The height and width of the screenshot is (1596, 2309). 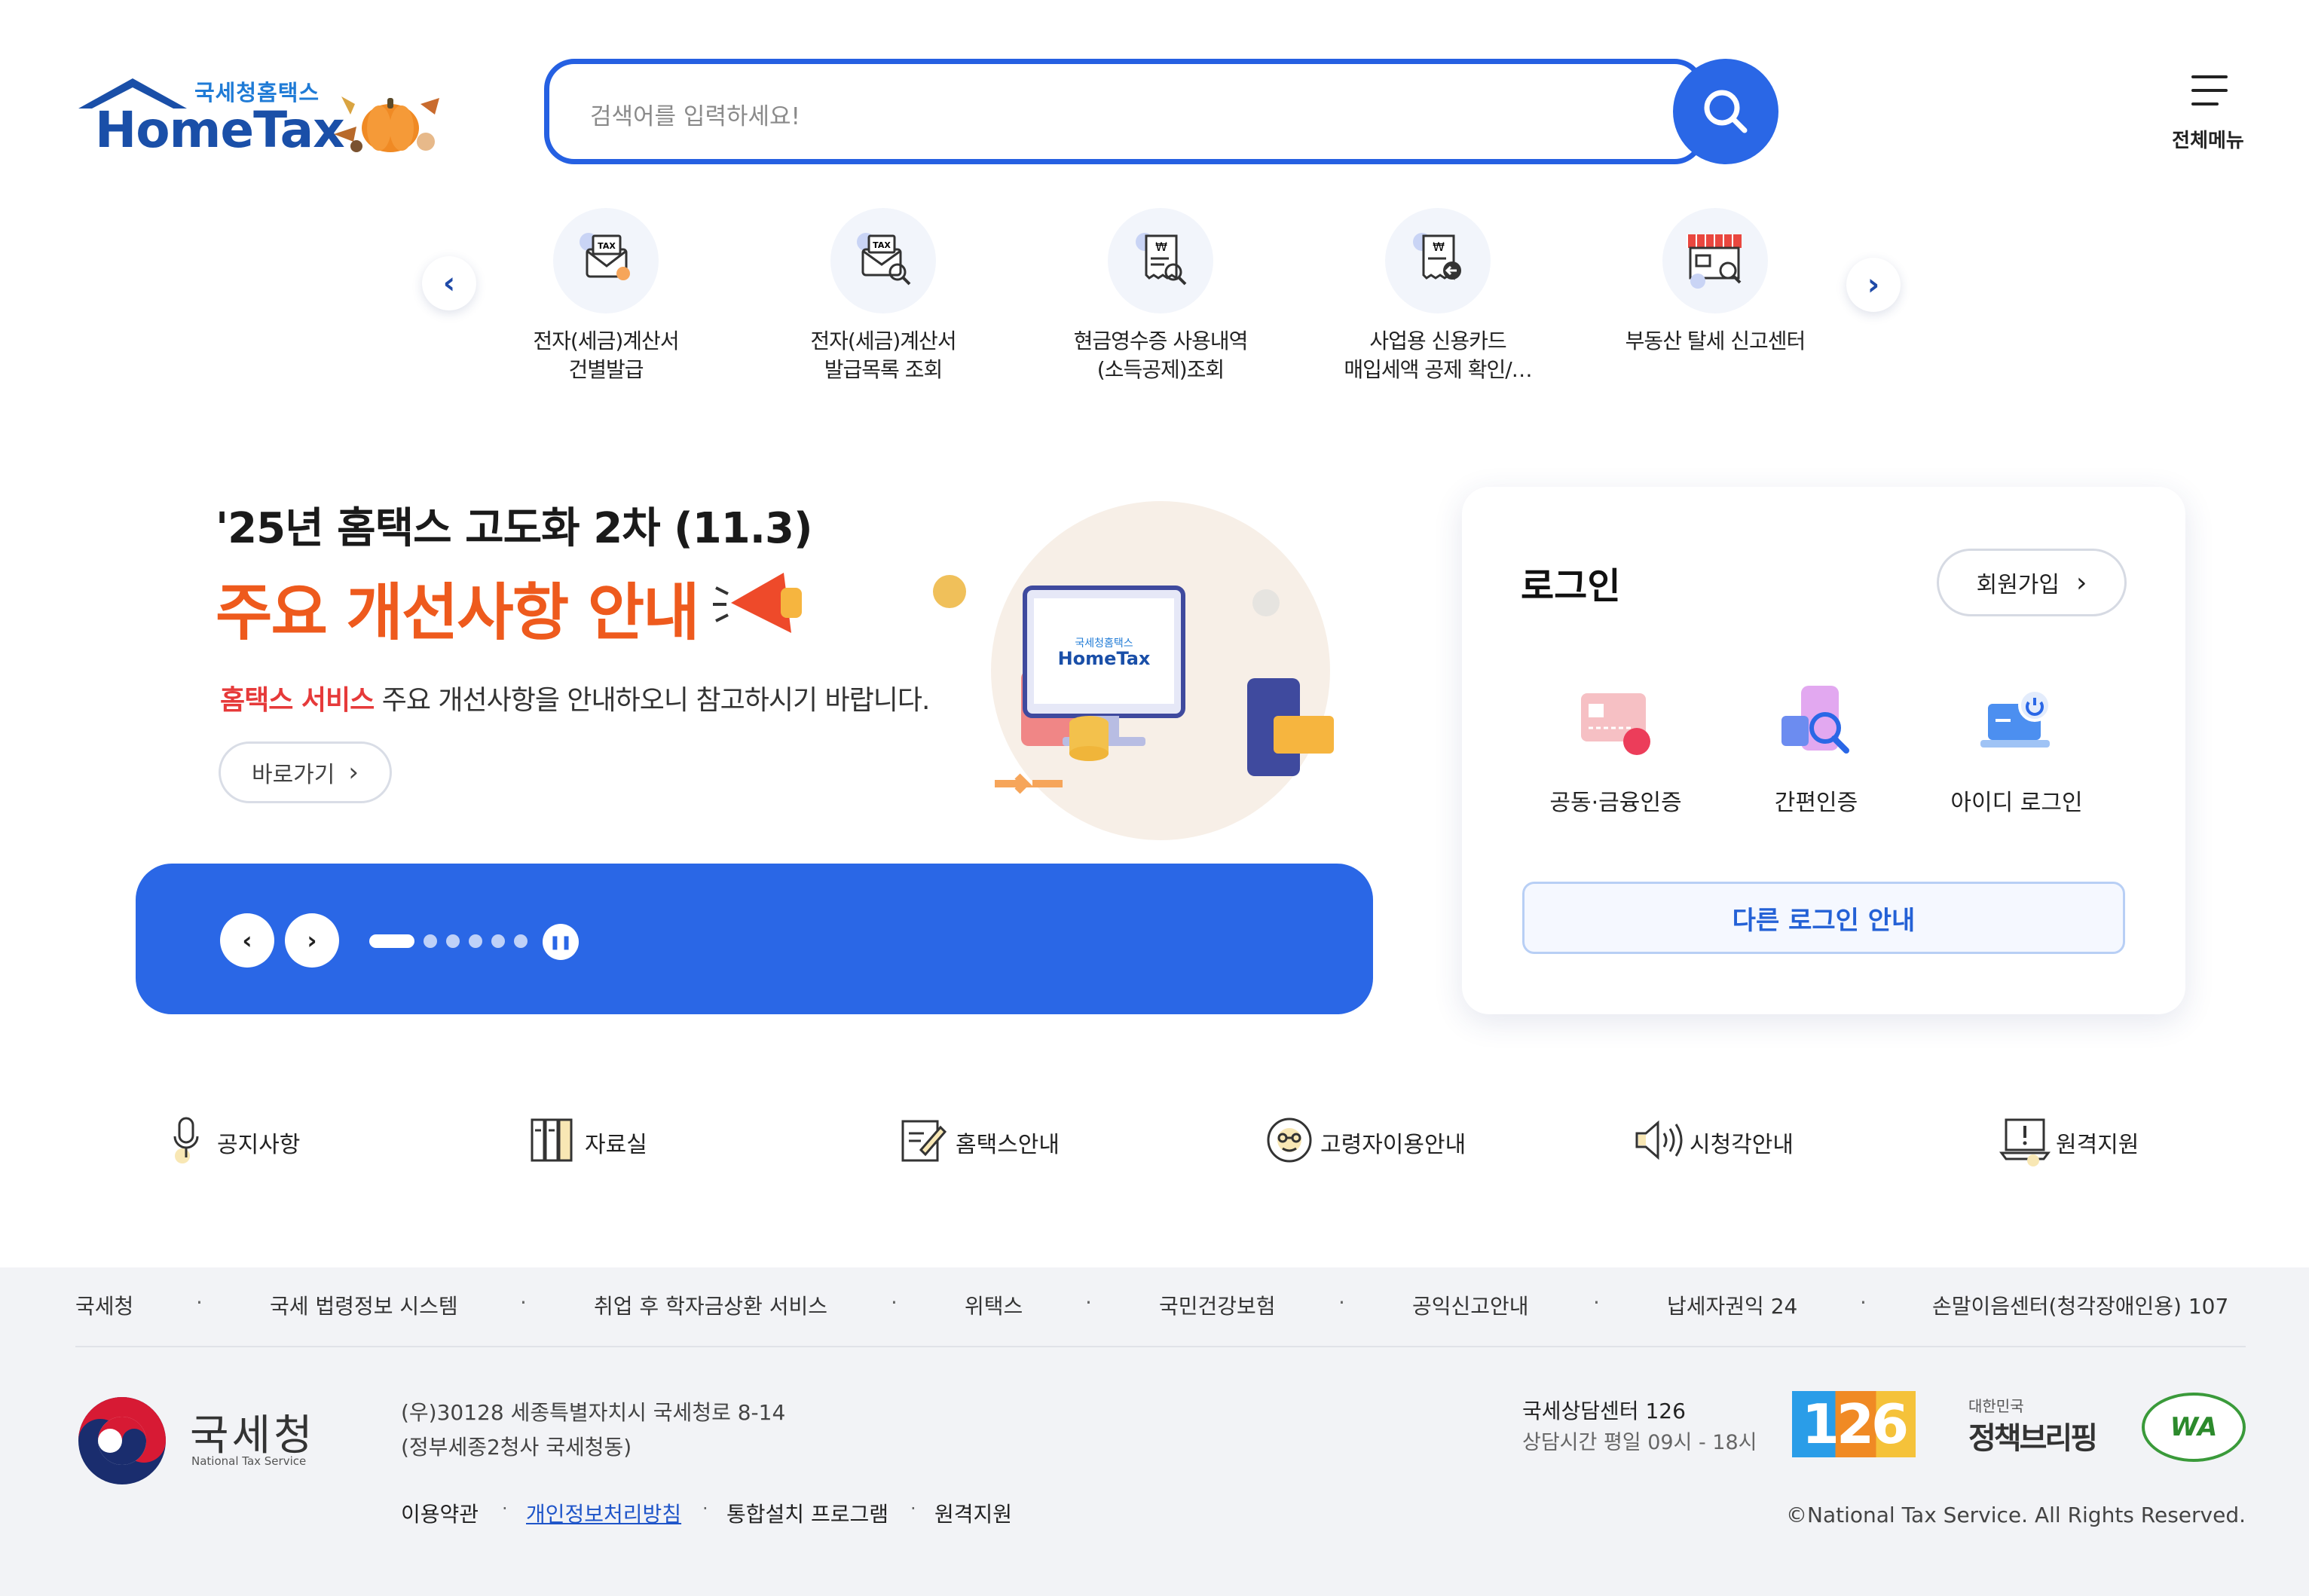 I want to click on hamburger-icon, so click(x=2209, y=95).